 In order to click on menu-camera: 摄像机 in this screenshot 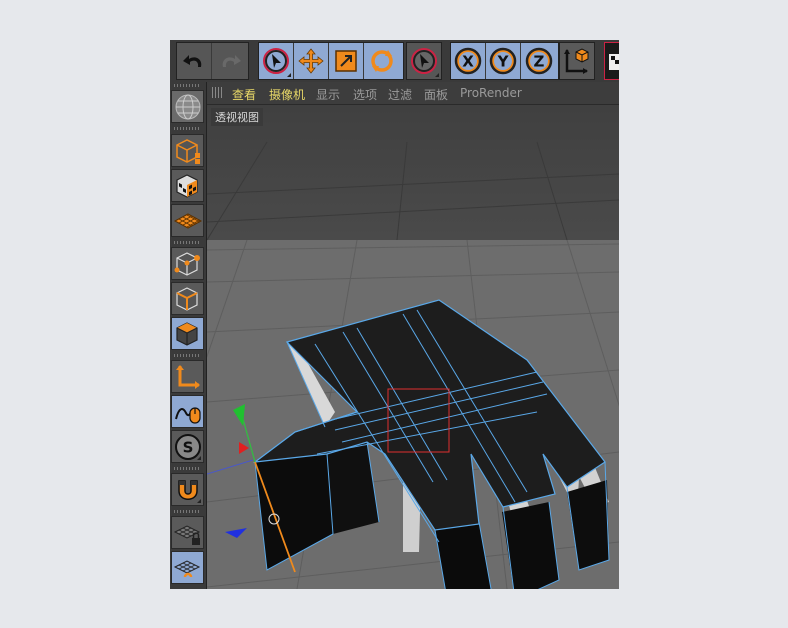, I will do `click(287, 94)`.